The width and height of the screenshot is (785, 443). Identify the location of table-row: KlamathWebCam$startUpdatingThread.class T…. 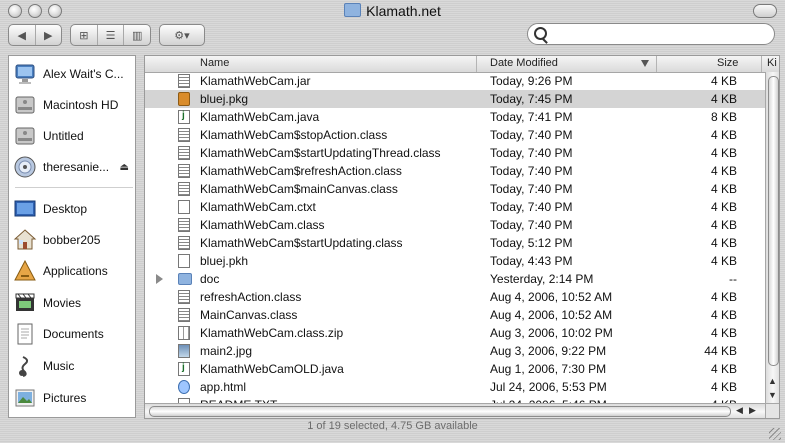
(455, 153).